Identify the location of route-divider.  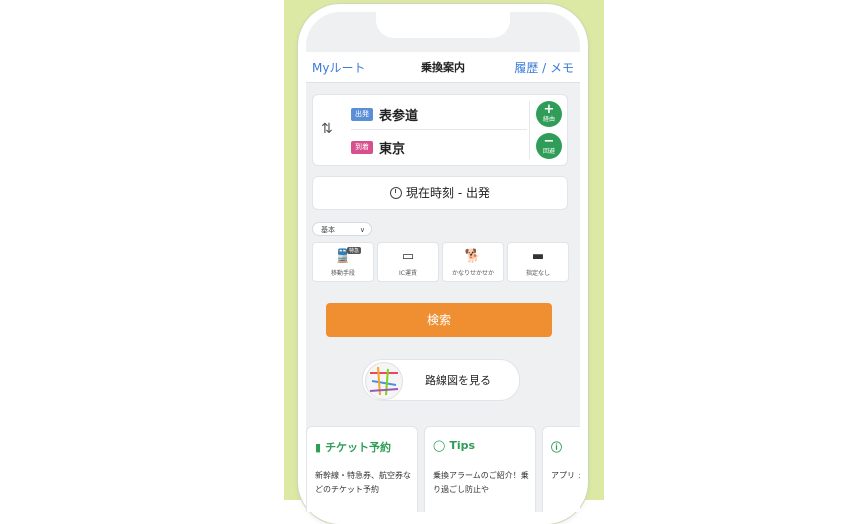
(439, 129).